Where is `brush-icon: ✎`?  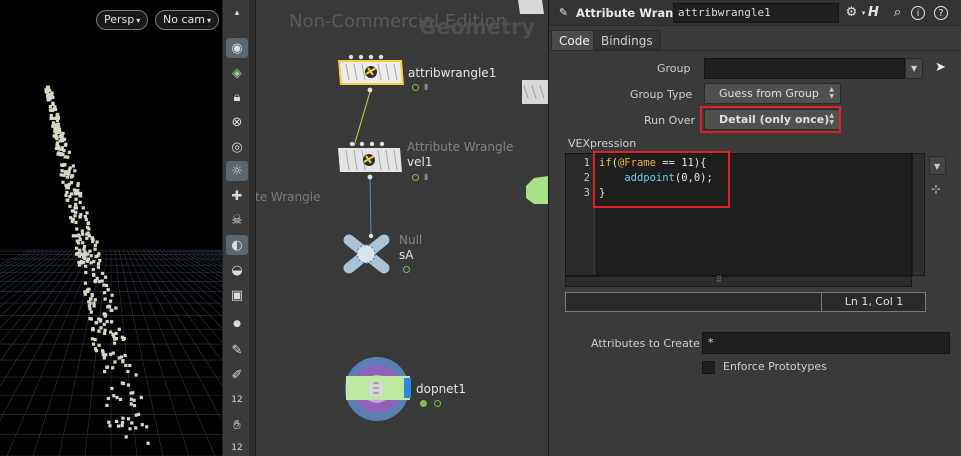 brush-icon: ✎ is located at coordinates (237, 350).